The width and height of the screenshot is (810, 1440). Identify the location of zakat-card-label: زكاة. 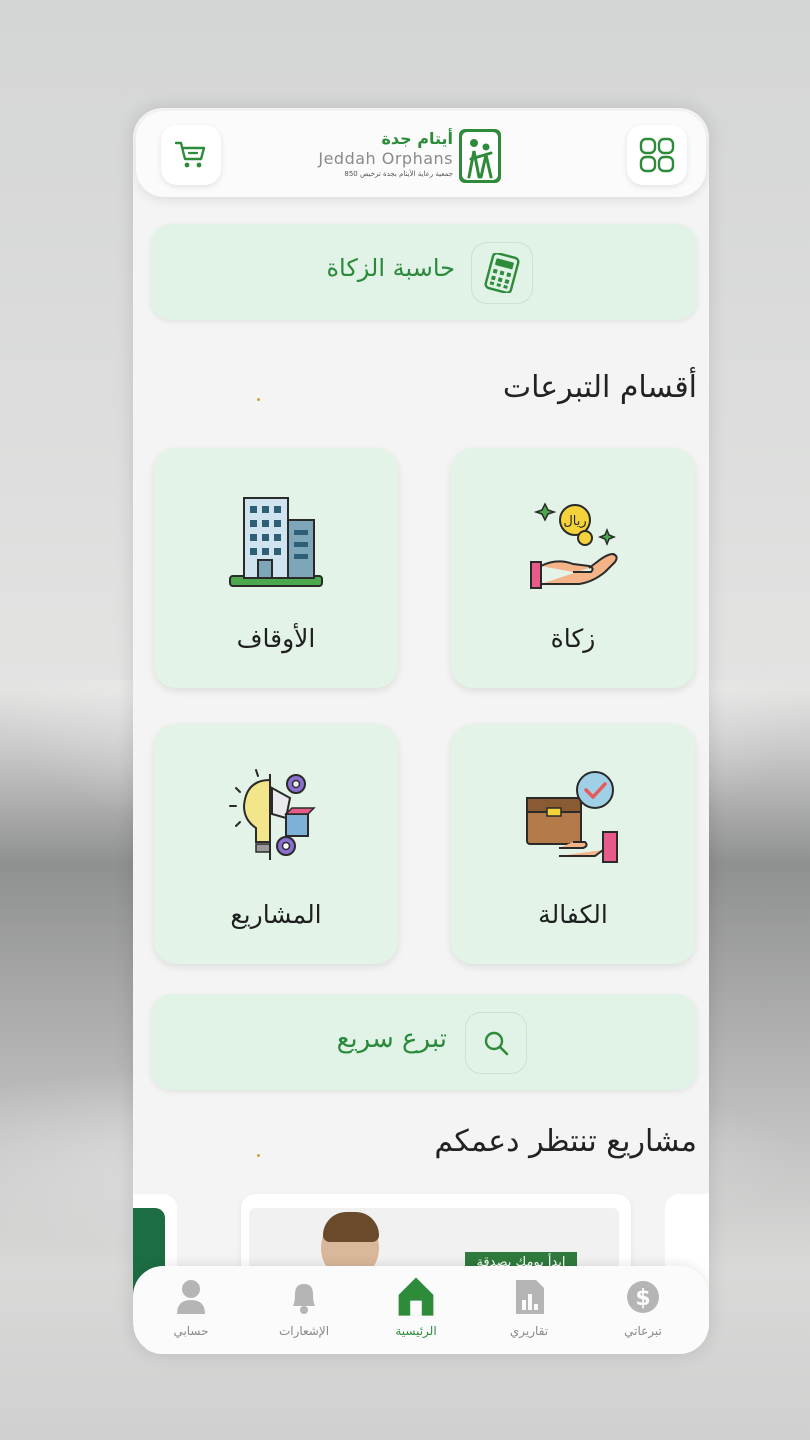
(573, 638).